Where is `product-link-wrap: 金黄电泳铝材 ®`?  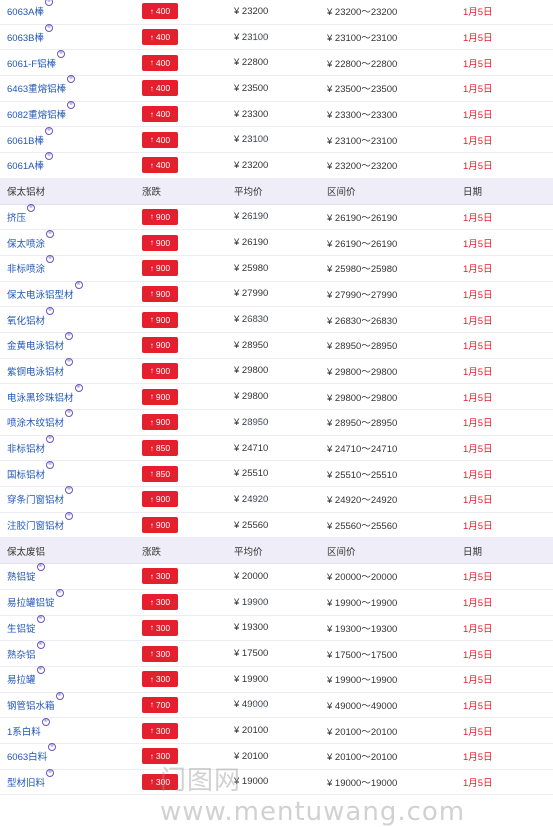
product-link-wrap: 金黄电泳铝材 ® is located at coordinates (40, 342).